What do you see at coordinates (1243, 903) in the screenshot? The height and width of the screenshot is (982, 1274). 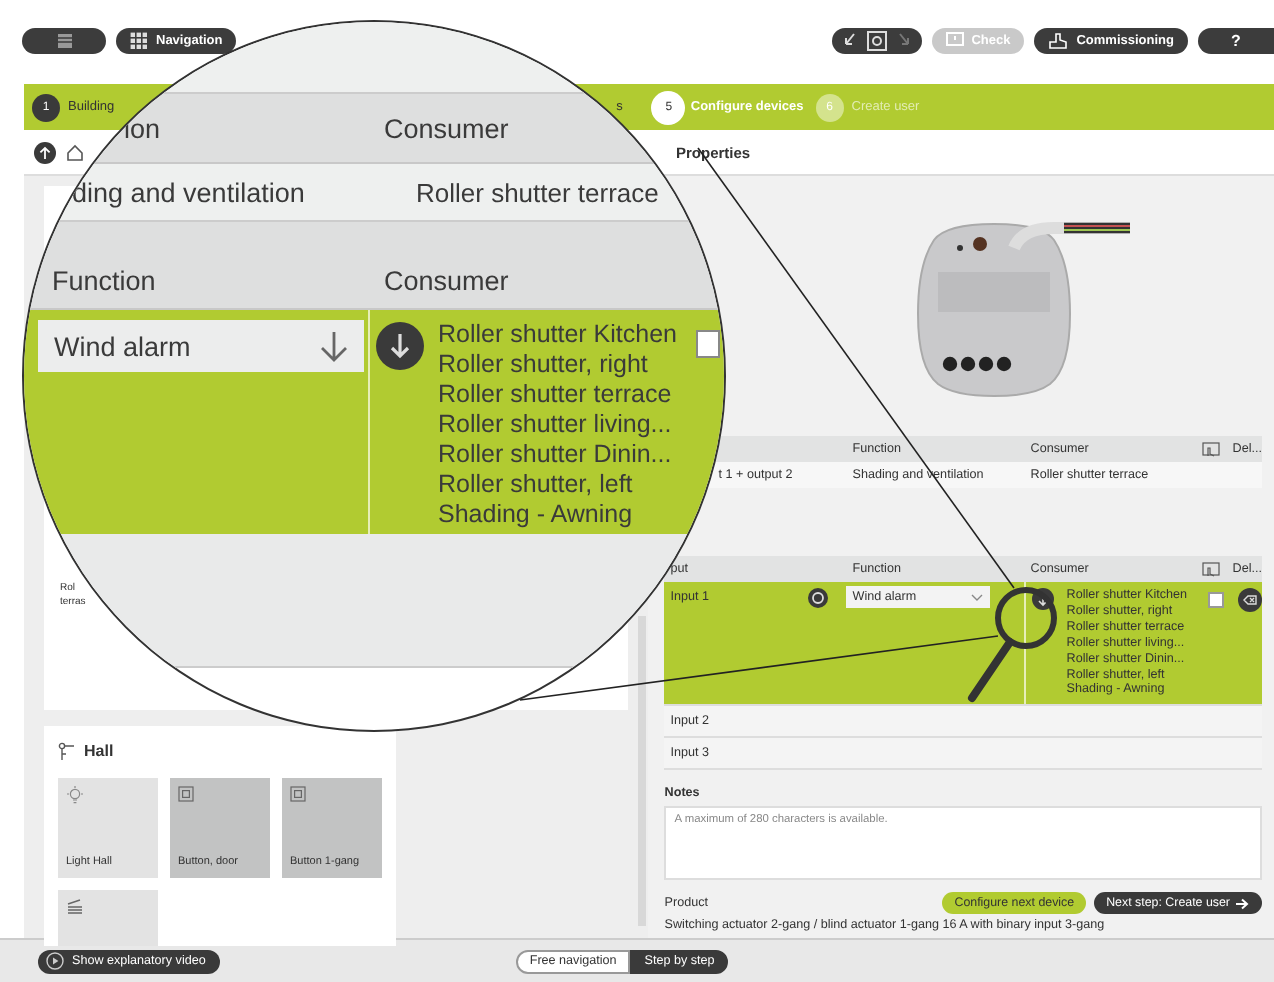 I see `arrow-right-icon` at bounding box center [1243, 903].